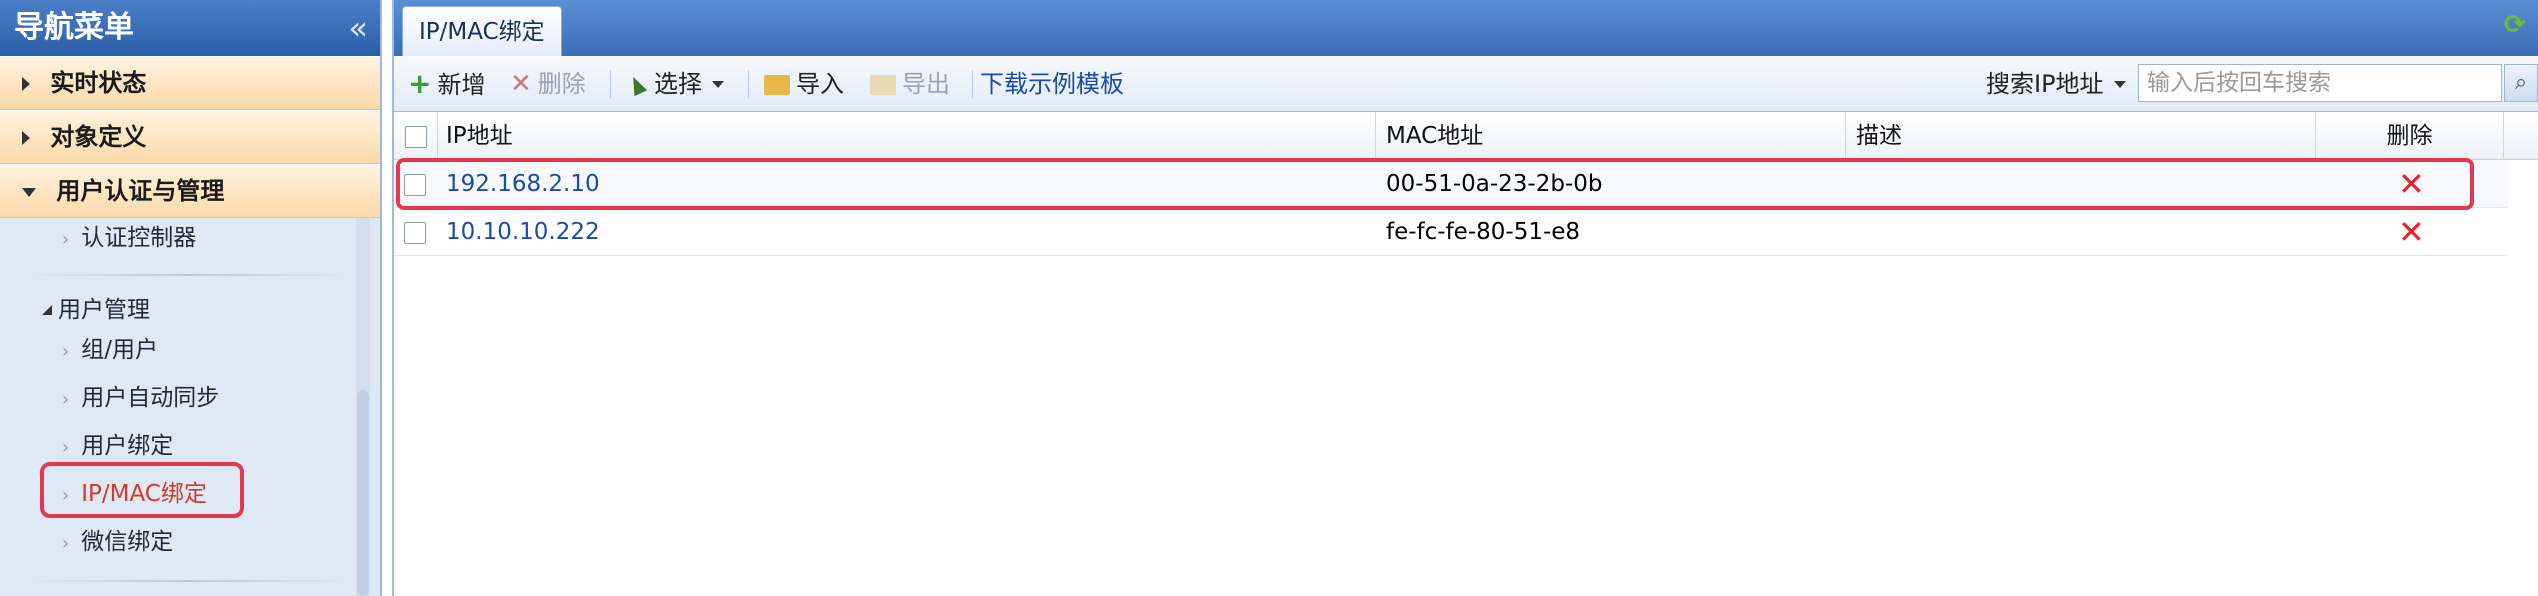 The width and height of the screenshot is (2538, 596). What do you see at coordinates (139, 238) in the screenshot?
I see `tree-item-label: 认证控制器` at bounding box center [139, 238].